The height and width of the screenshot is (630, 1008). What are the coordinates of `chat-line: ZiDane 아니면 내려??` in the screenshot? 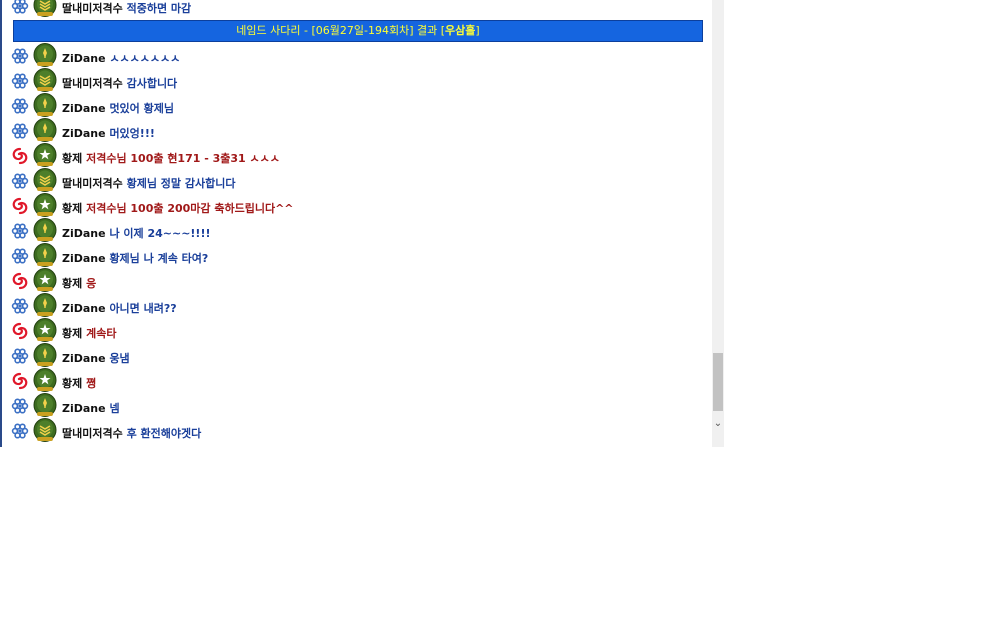 It's located at (119, 308).